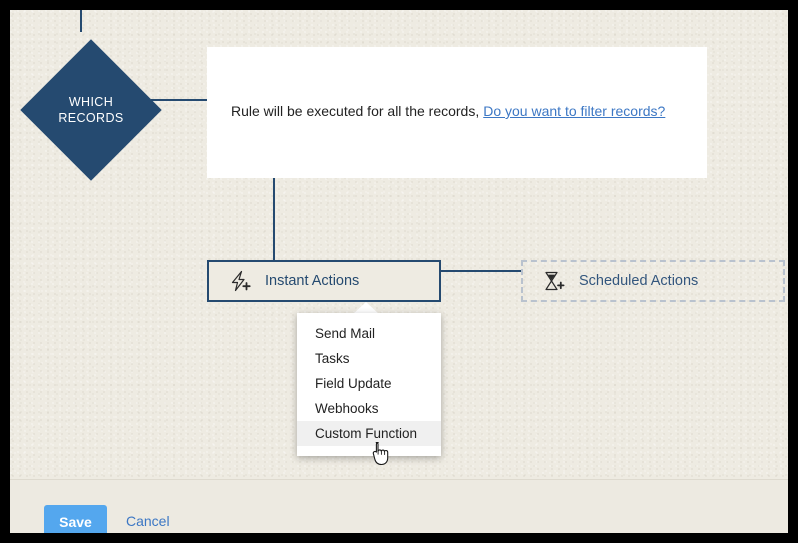  What do you see at coordinates (639, 281) in the screenshot?
I see `scheduled-actions-label: Scheduled Actions` at bounding box center [639, 281].